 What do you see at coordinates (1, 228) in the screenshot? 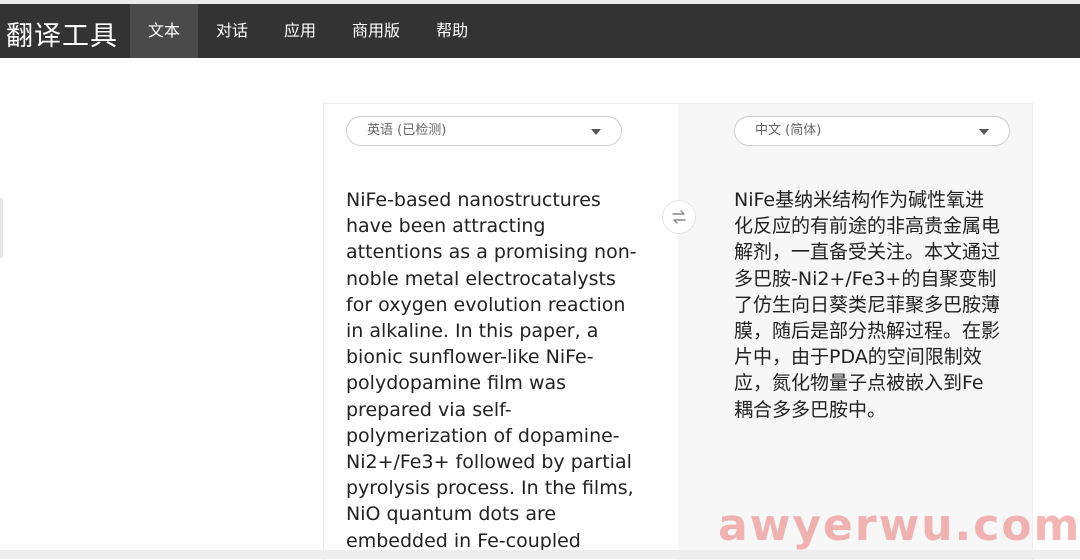
I see `side-edge-divider` at bounding box center [1, 228].